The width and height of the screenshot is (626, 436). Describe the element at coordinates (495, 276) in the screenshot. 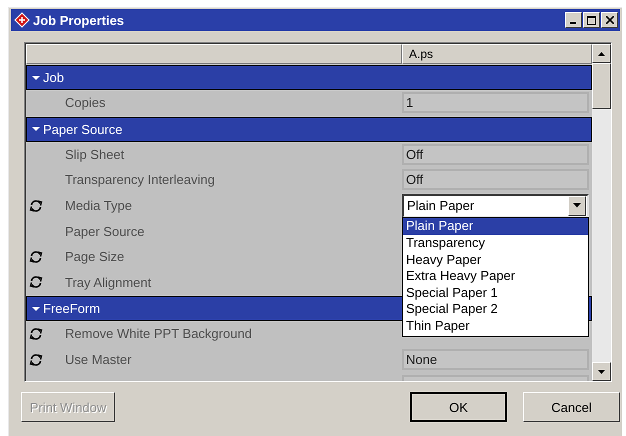

I see `dropdown-option: Extra Heavy Paper` at that location.